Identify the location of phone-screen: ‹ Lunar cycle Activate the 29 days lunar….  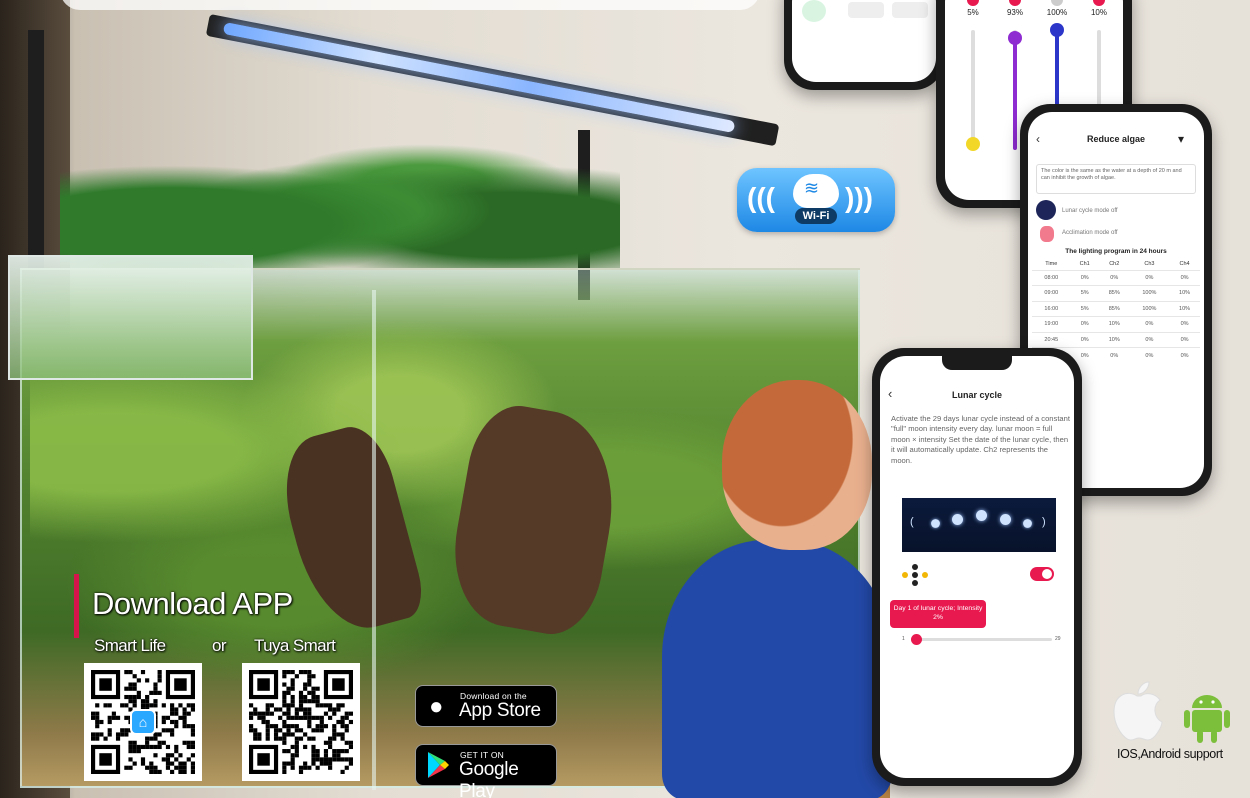
(977, 567).